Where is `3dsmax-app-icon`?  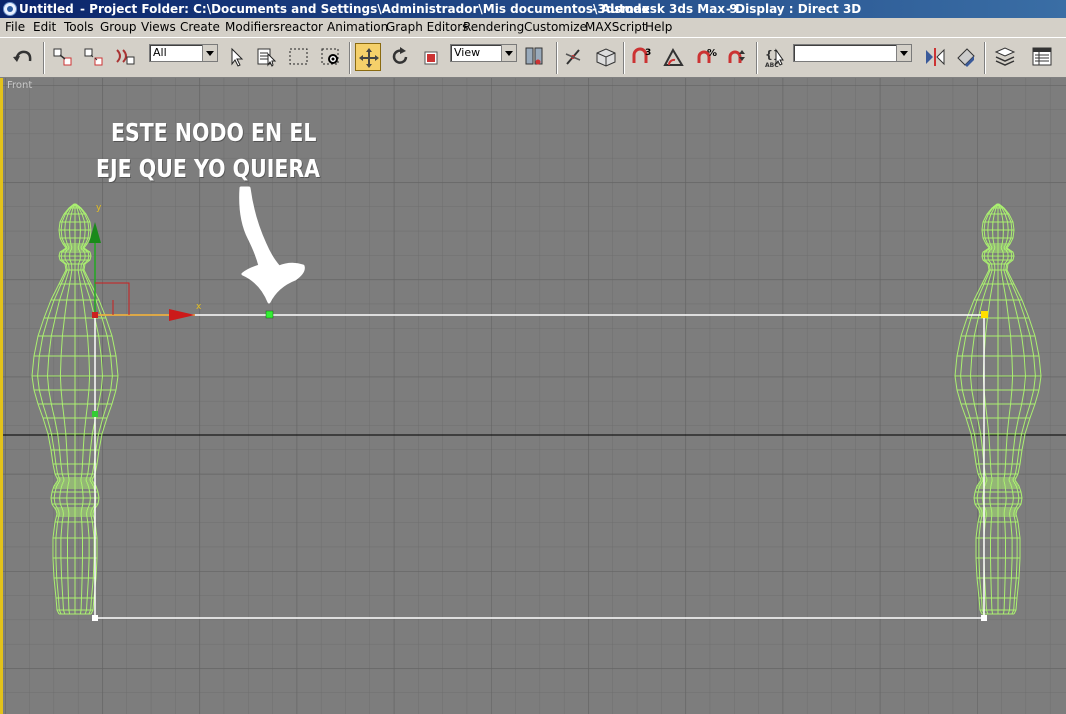
3dsmax-app-icon is located at coordinates (10, 9).